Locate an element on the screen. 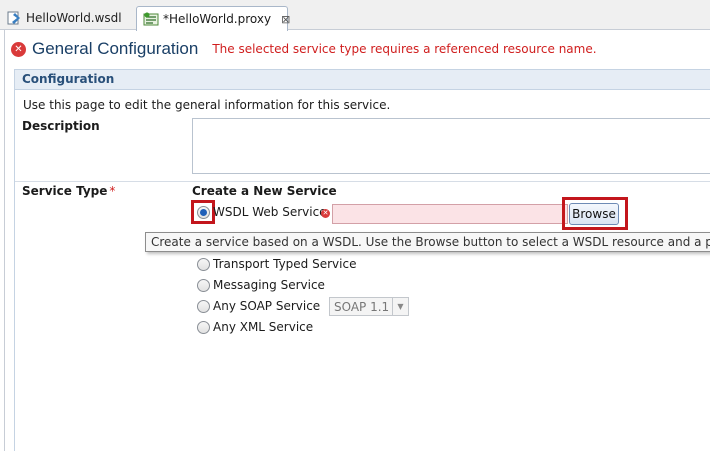 The height and width of the screenshot is (451, 710). radio-wsdl-web-service is located at coordinates (203, 212).